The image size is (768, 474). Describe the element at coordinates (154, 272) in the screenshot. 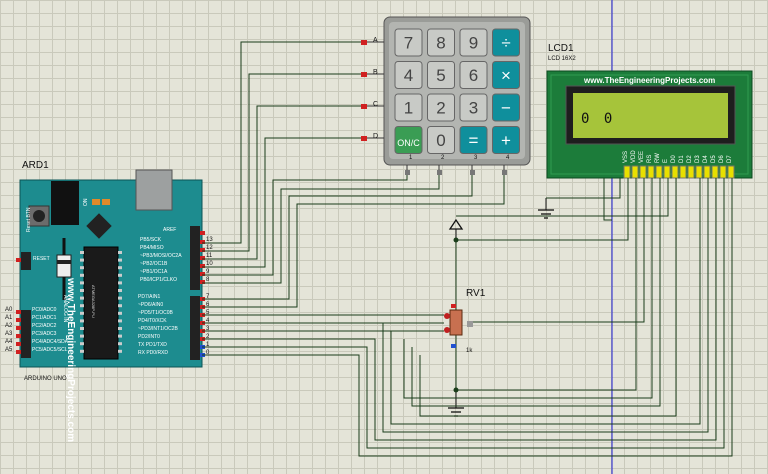

I see `digital-pin-name: ~PB1/OC1A` at that location.